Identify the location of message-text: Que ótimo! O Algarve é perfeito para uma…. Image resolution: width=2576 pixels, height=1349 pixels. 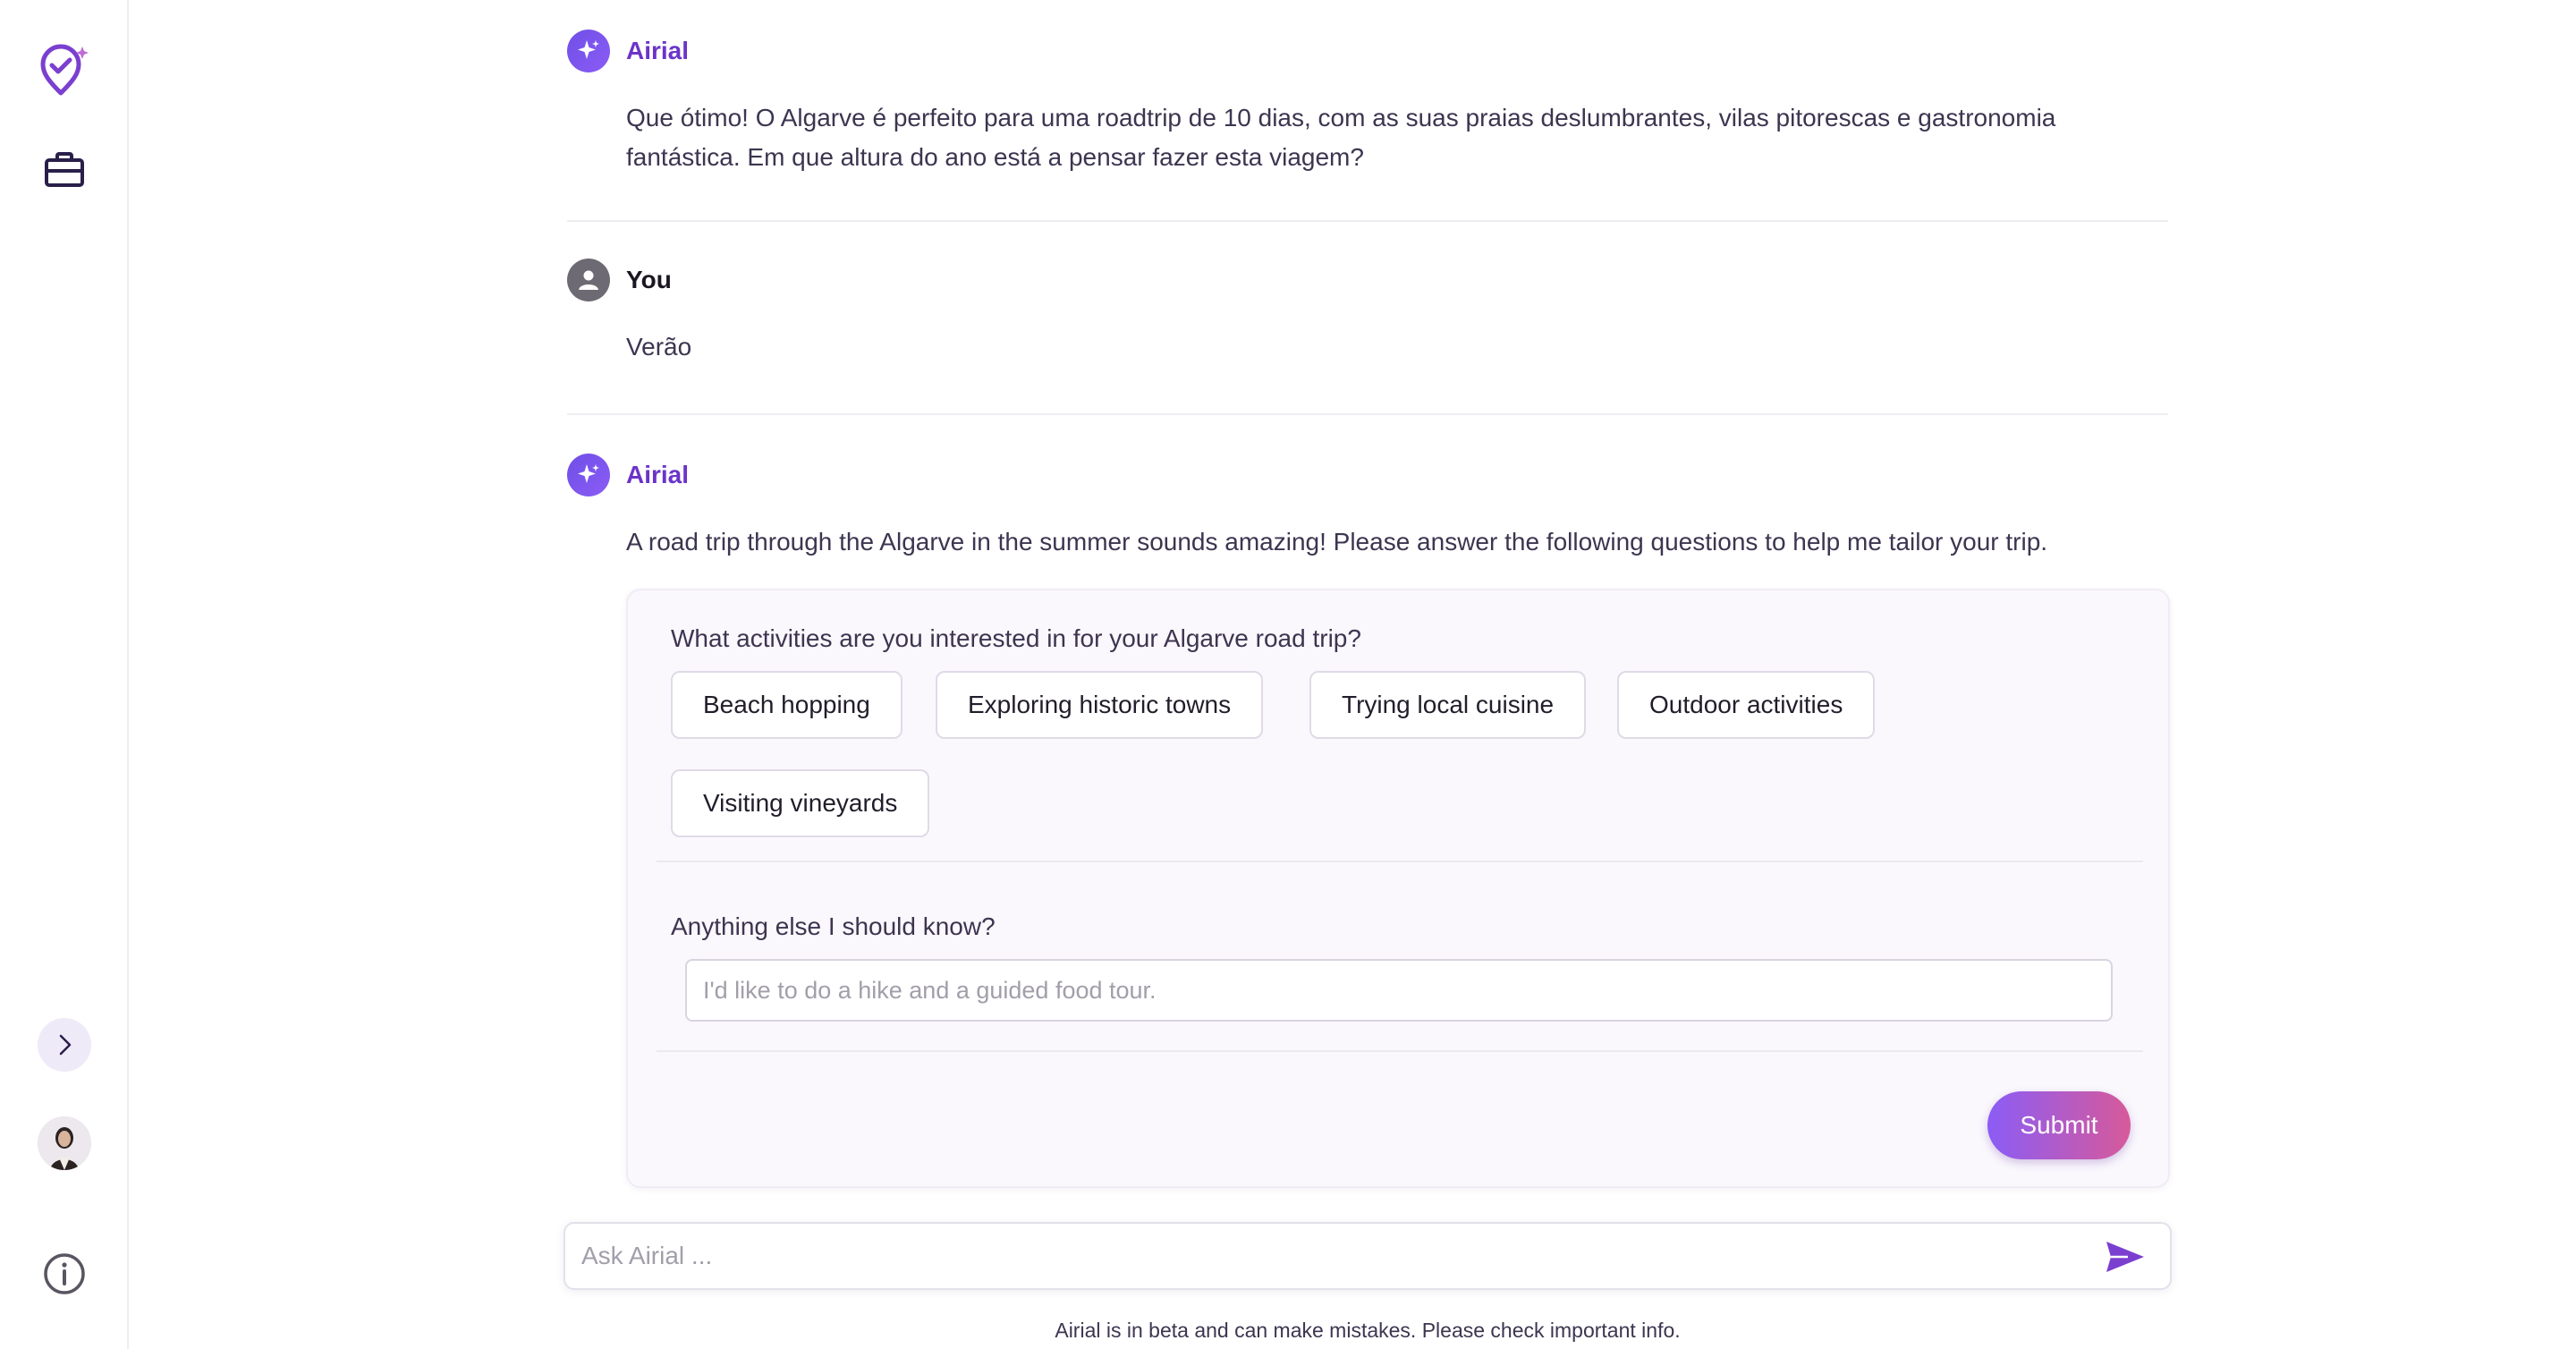
(1341, 137).